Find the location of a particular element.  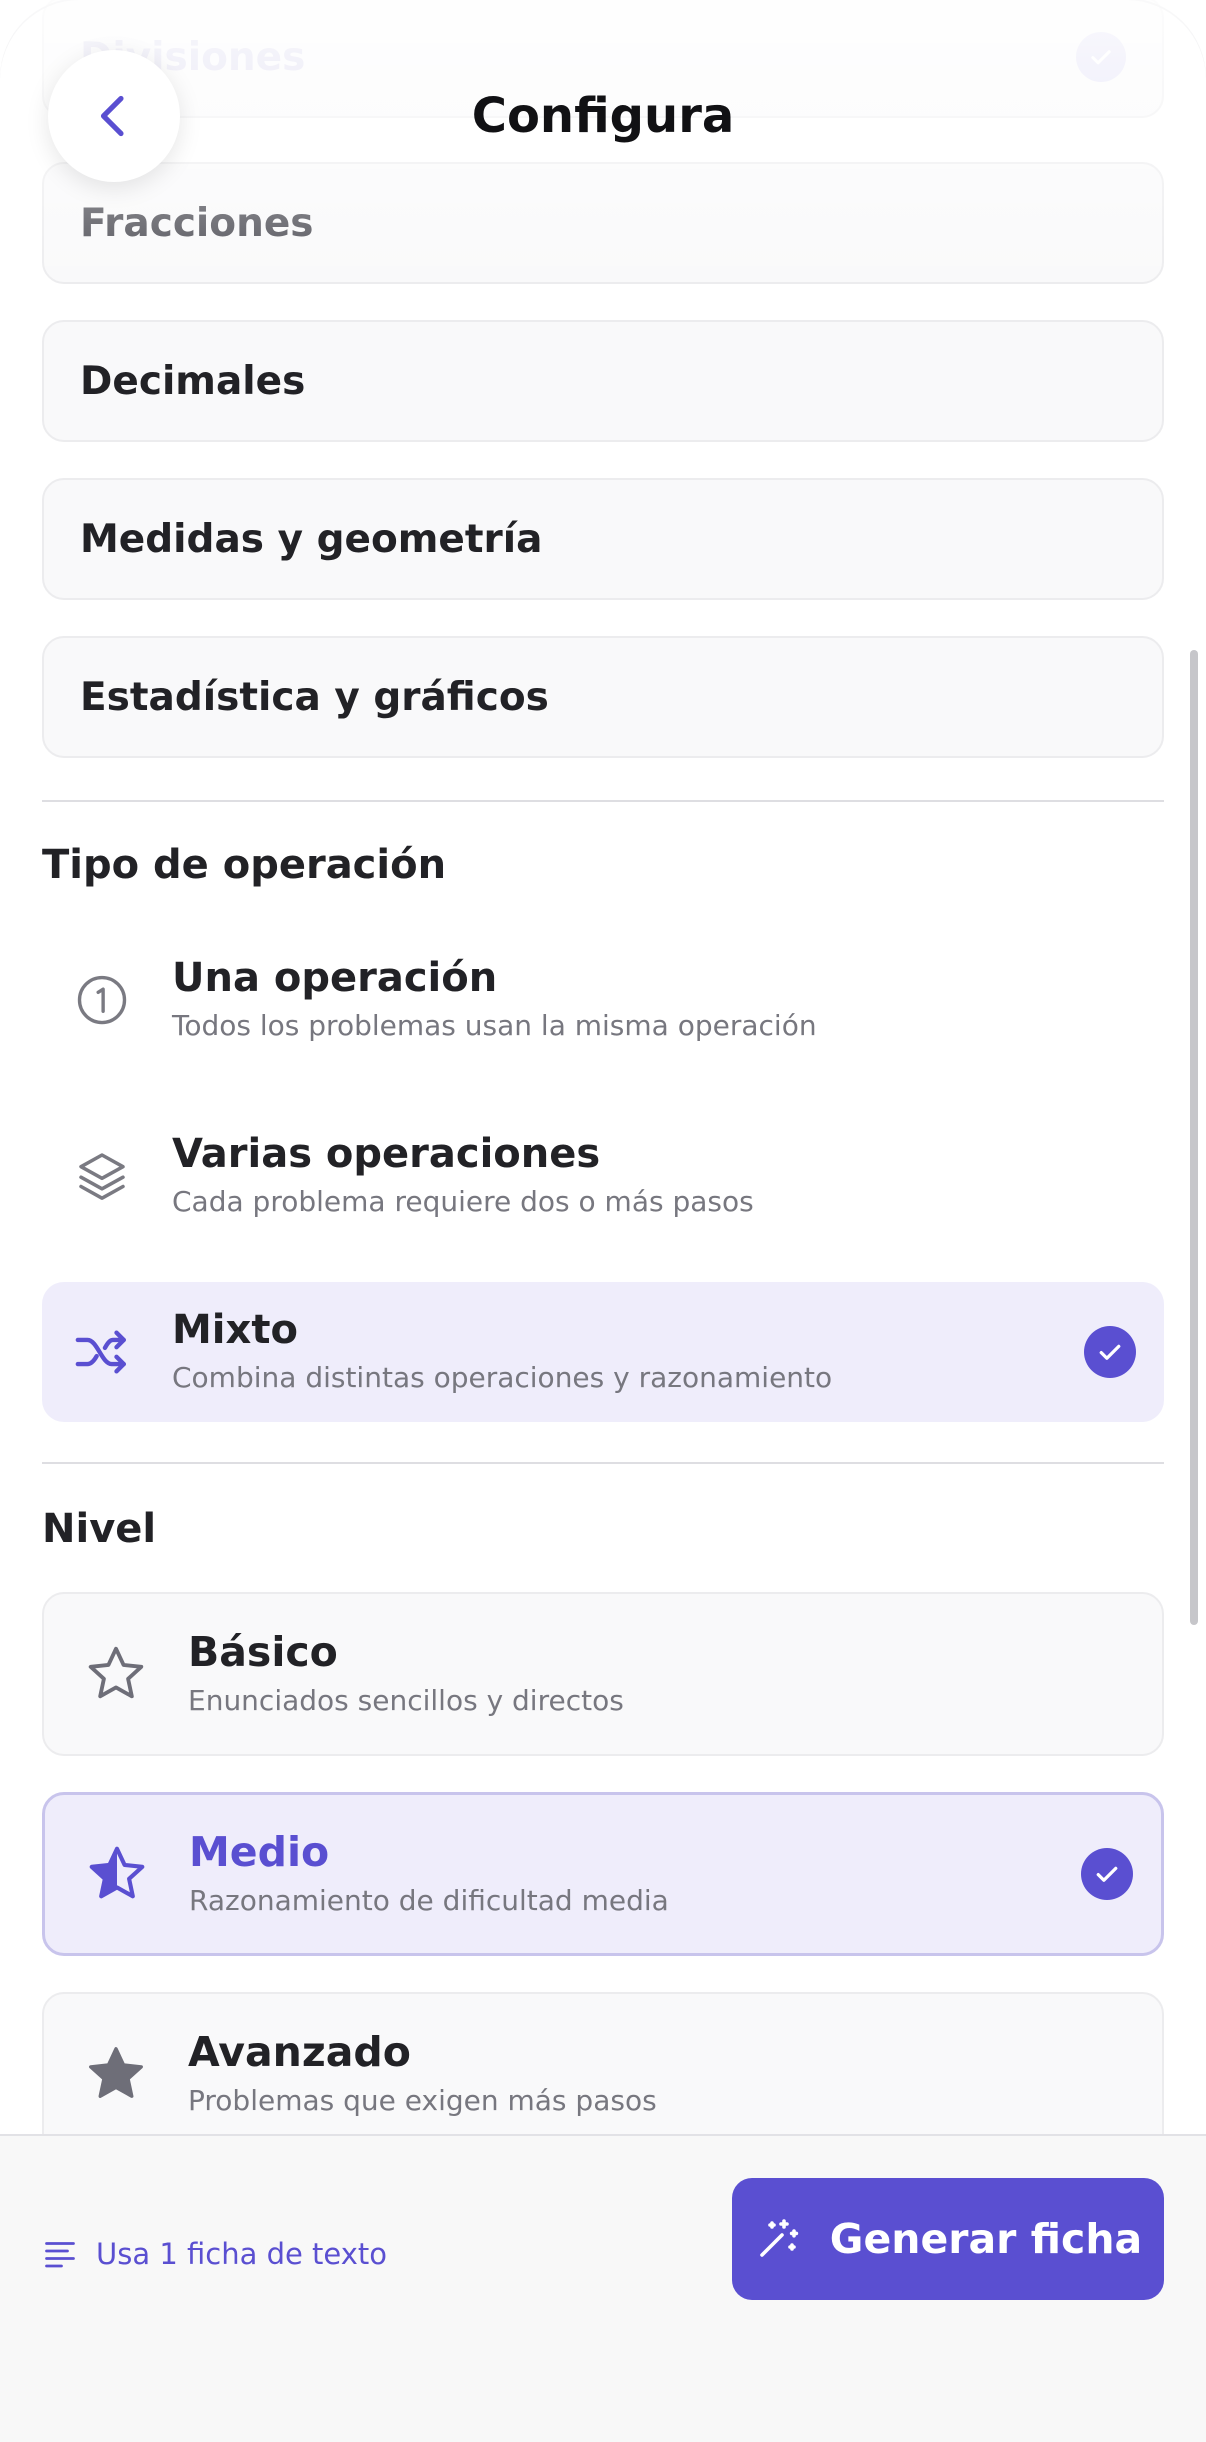

shuffle-icon is located at coordinates (102, 1352).